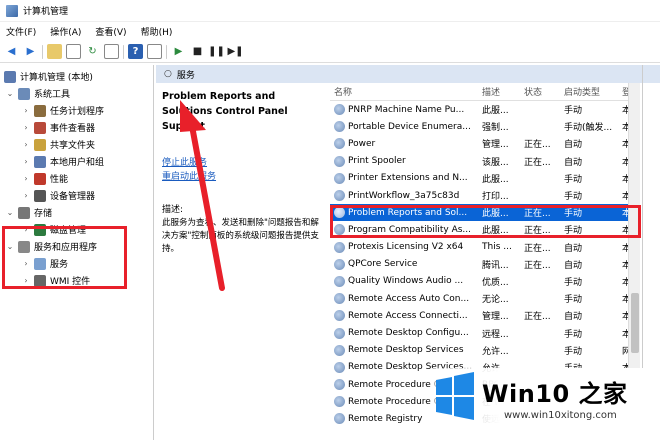  Describe the element at coordinates (76, 212) in the screenshot. I see `tree-item: ⌄ 存储` at that location.